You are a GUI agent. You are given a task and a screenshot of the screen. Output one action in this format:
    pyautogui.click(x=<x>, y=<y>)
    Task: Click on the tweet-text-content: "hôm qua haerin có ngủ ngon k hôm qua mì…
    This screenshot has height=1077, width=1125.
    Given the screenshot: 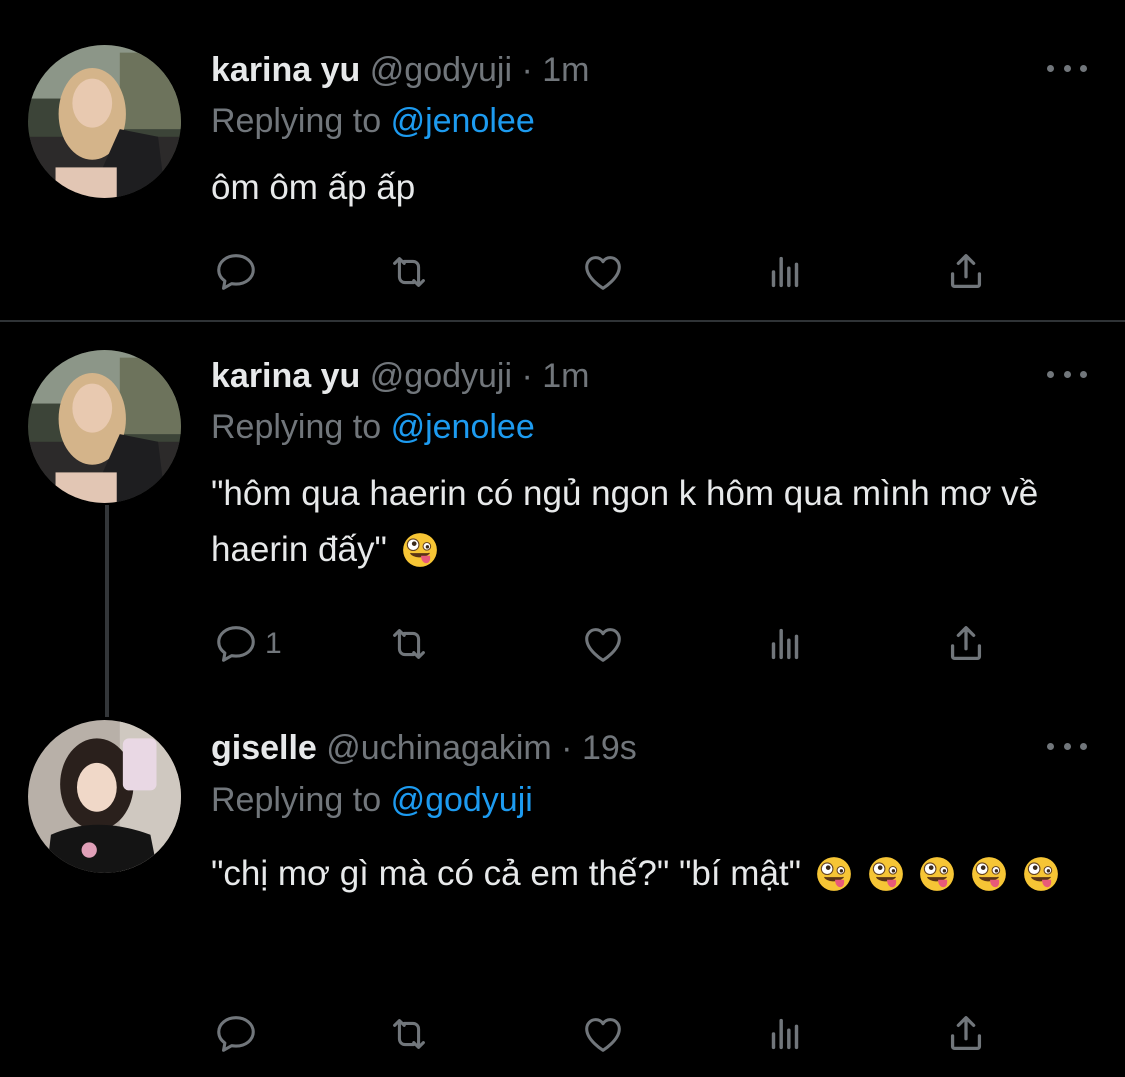 What is the action you would take?
    pyautogui.click(x=625, y=521)
    